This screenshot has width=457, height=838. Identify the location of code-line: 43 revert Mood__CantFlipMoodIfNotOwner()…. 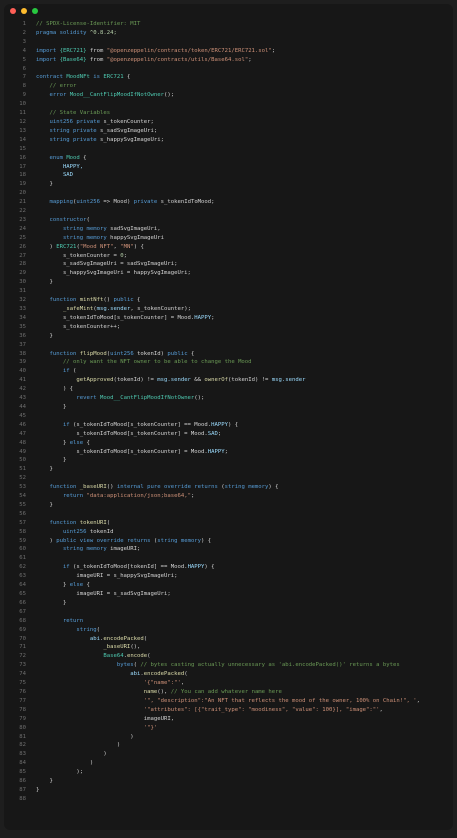
(228, 398).